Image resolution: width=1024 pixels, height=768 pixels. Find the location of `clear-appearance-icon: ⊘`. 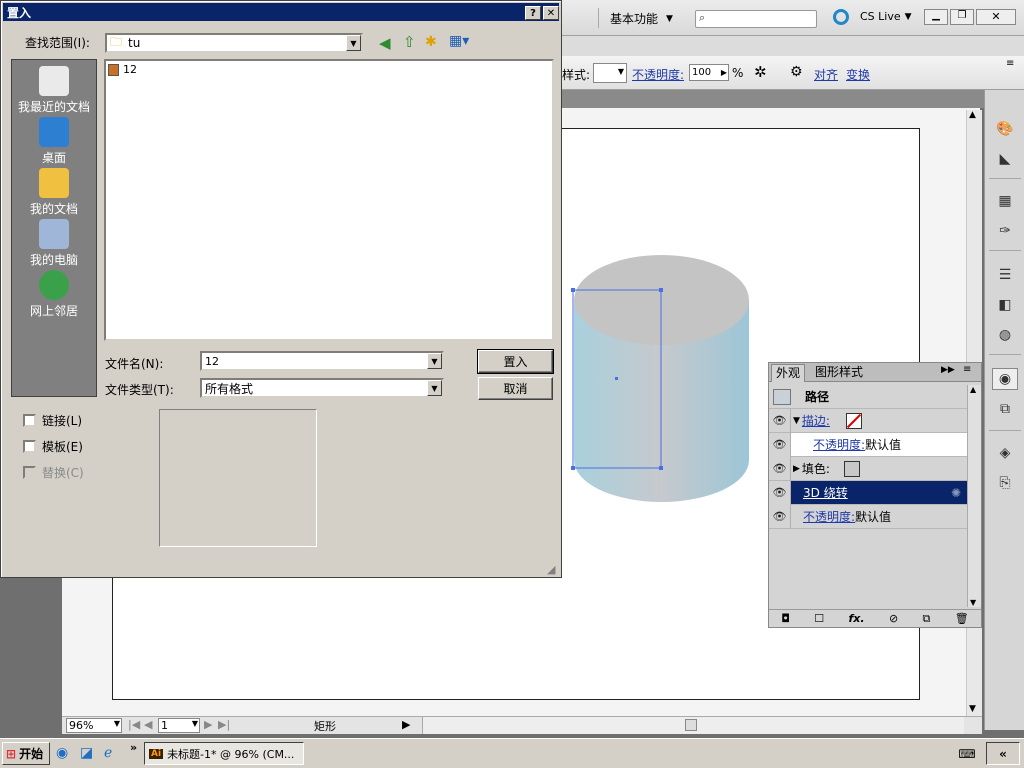

clear-appearance-icon: ⊘ is located at coordinates (893, 618).